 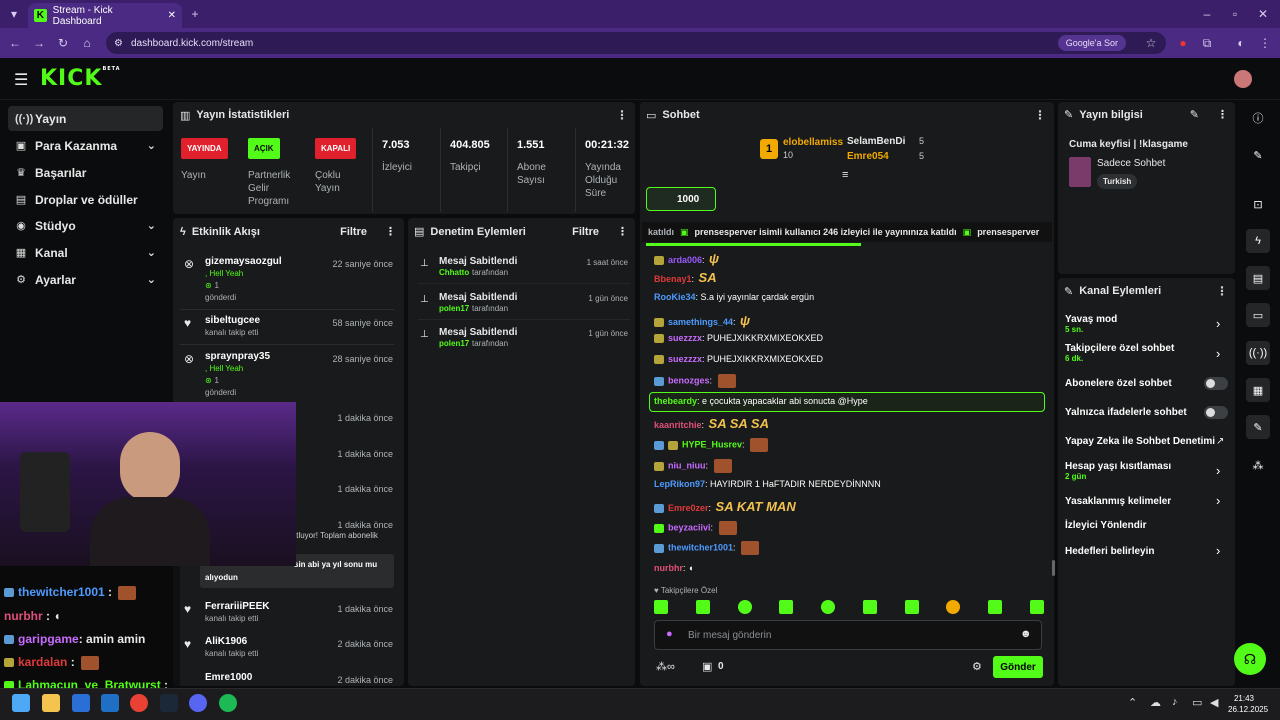 I want to click on user-avatar, so click(x=1243, y=79).